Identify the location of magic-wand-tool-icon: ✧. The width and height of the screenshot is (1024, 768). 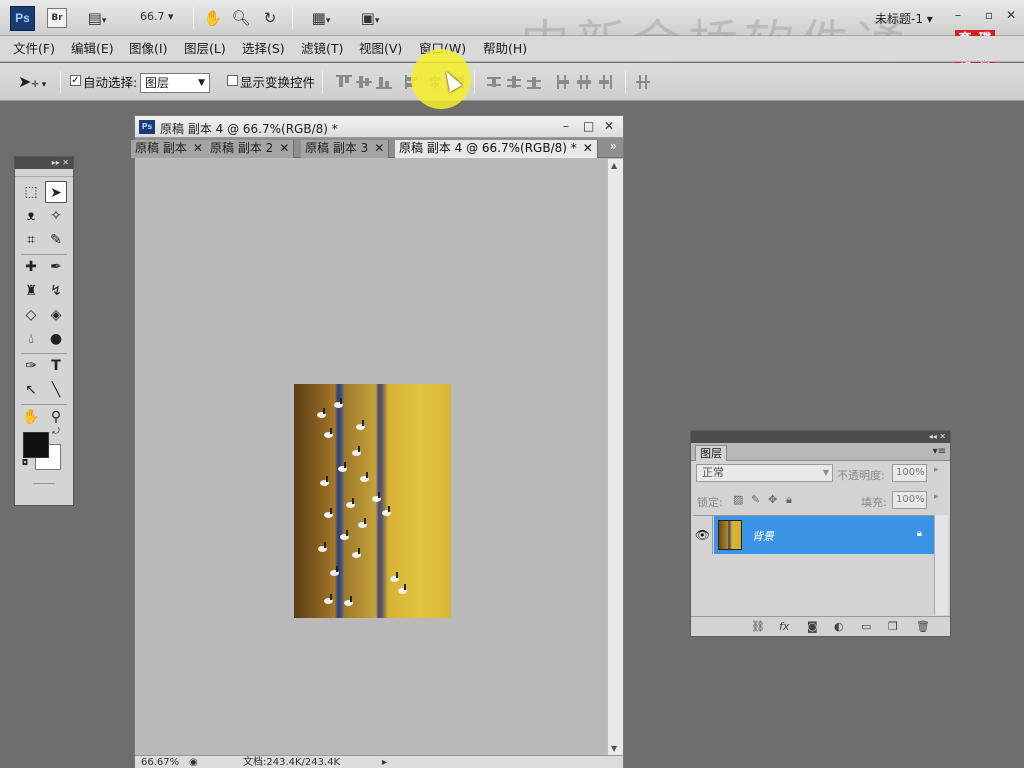
(56, 216).